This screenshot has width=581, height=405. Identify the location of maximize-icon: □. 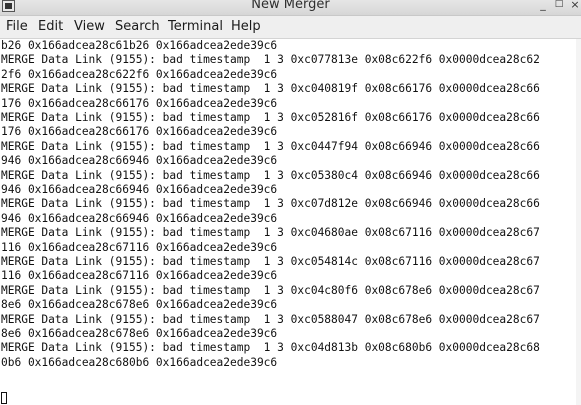
(559, 6).